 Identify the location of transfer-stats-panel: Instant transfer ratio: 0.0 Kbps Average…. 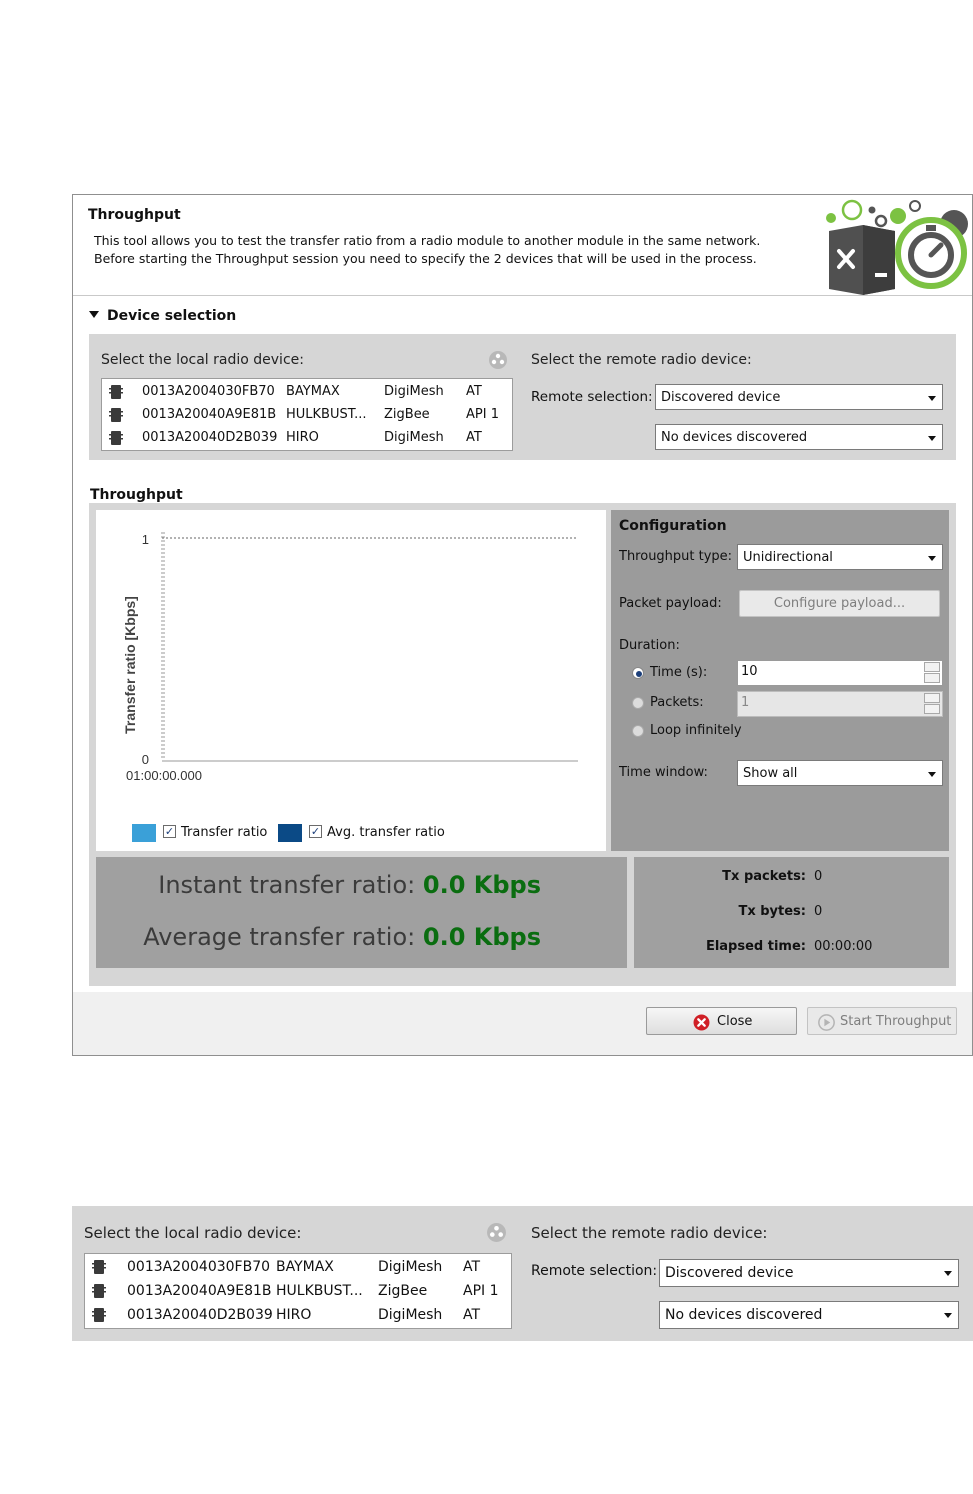
(361, 912).